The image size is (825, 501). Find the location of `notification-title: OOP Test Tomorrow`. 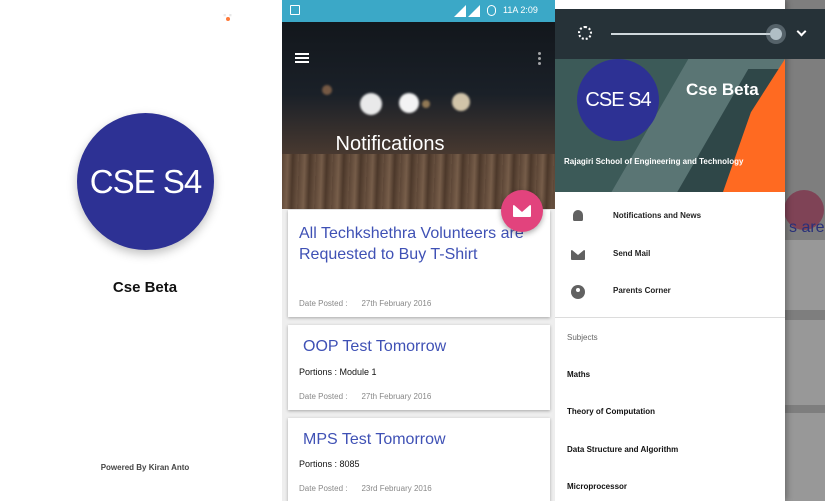

notification-title: OOP Test Tomorrow is located at coordinates (375, 346).